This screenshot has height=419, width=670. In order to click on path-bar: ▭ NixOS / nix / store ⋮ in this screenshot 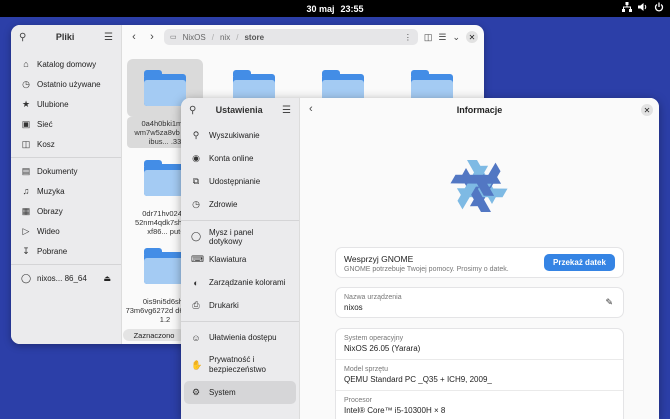, I will do `click(291, 37)`.